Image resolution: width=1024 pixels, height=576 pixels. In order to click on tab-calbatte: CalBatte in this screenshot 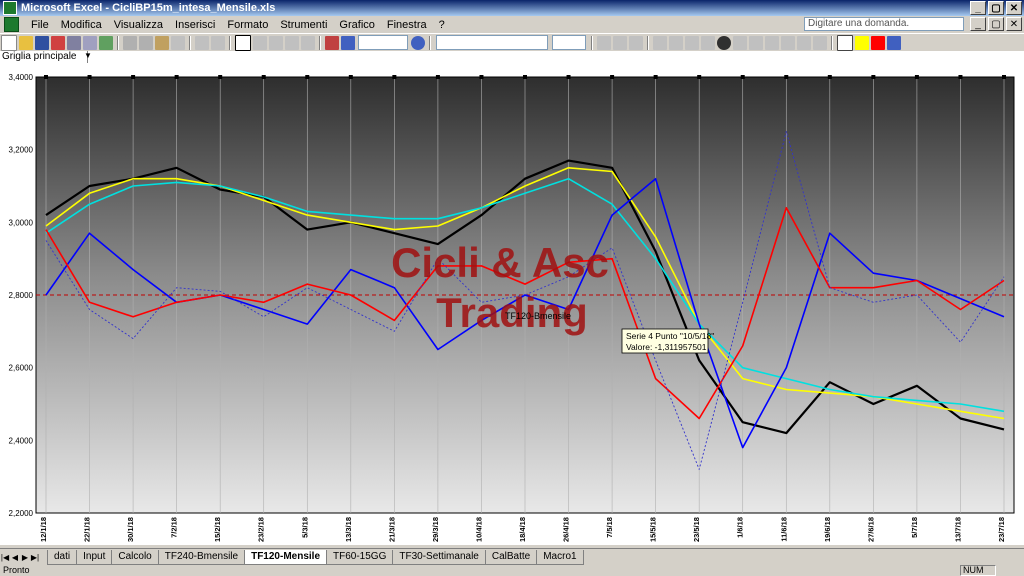, I will do `click(511, 557)`.